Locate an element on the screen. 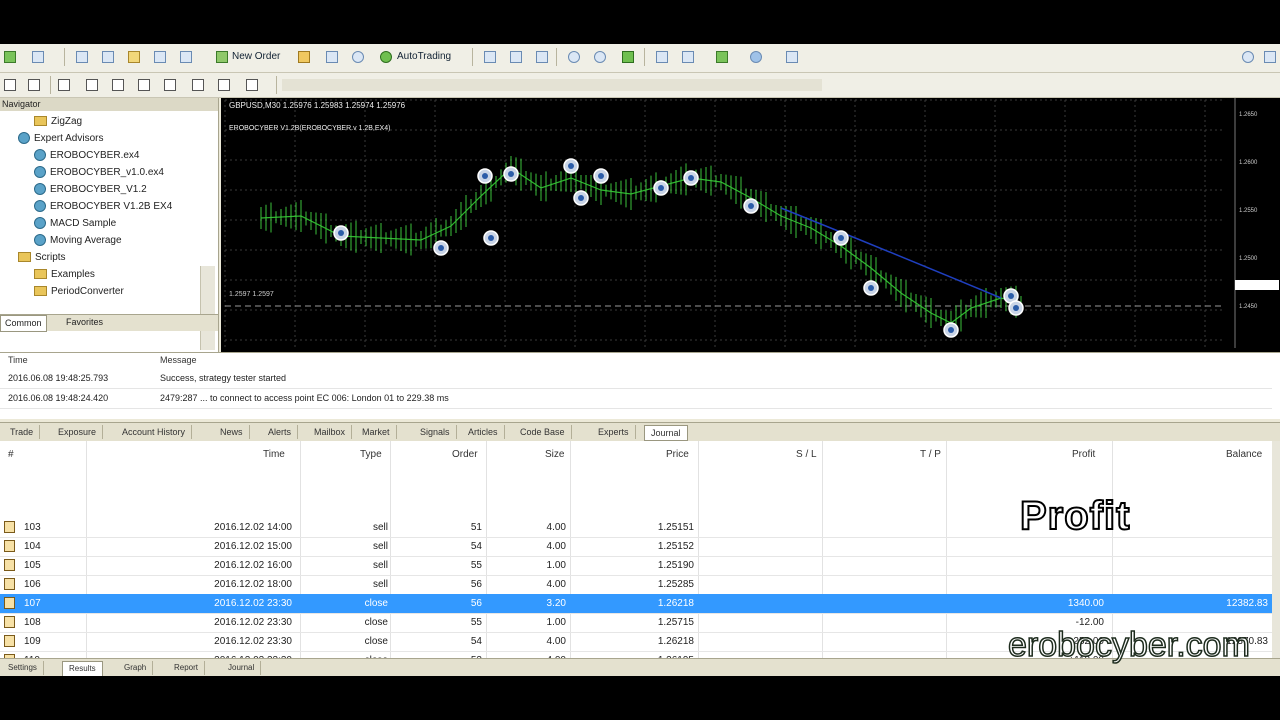 Image resolution: width=1280 pixels, height=720 pixels. overlay-profit-caption: Profit is located at coordinates (1075, 516).